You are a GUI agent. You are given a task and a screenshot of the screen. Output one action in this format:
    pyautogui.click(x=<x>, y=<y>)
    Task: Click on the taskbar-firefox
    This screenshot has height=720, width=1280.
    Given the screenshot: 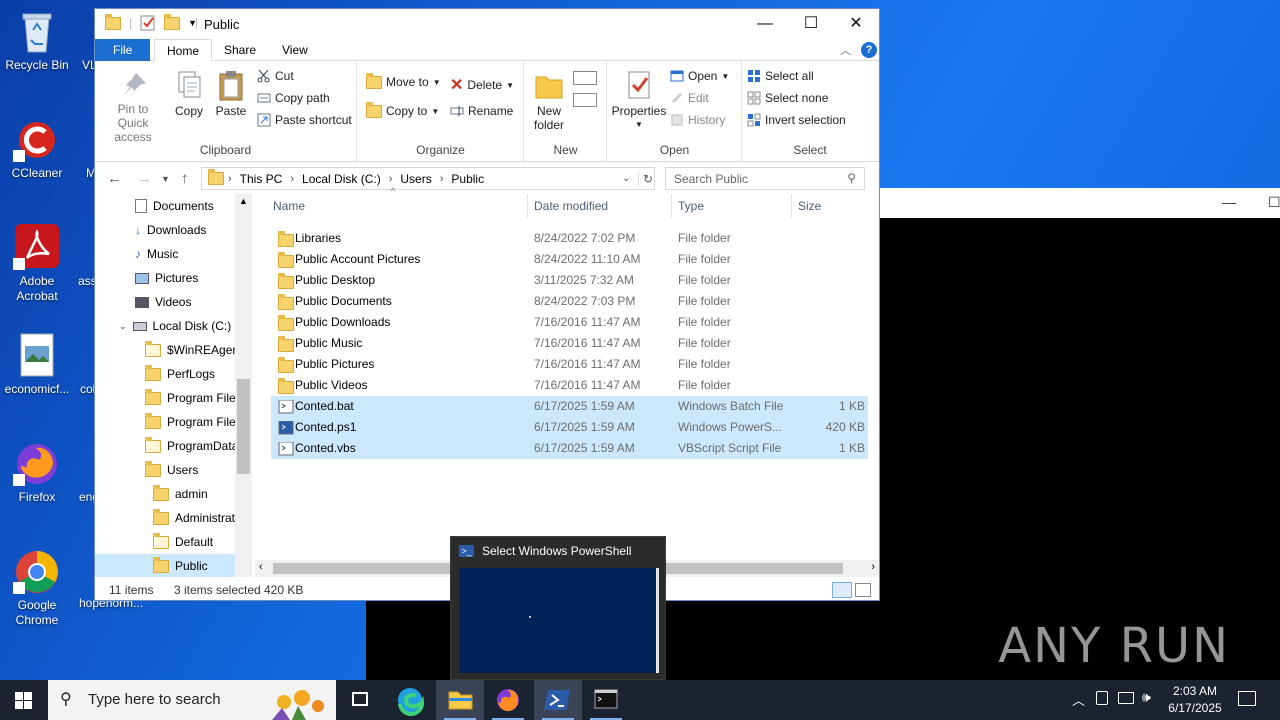 What is the action you would take?
    pyautogui.click(x=508, y=700)
    